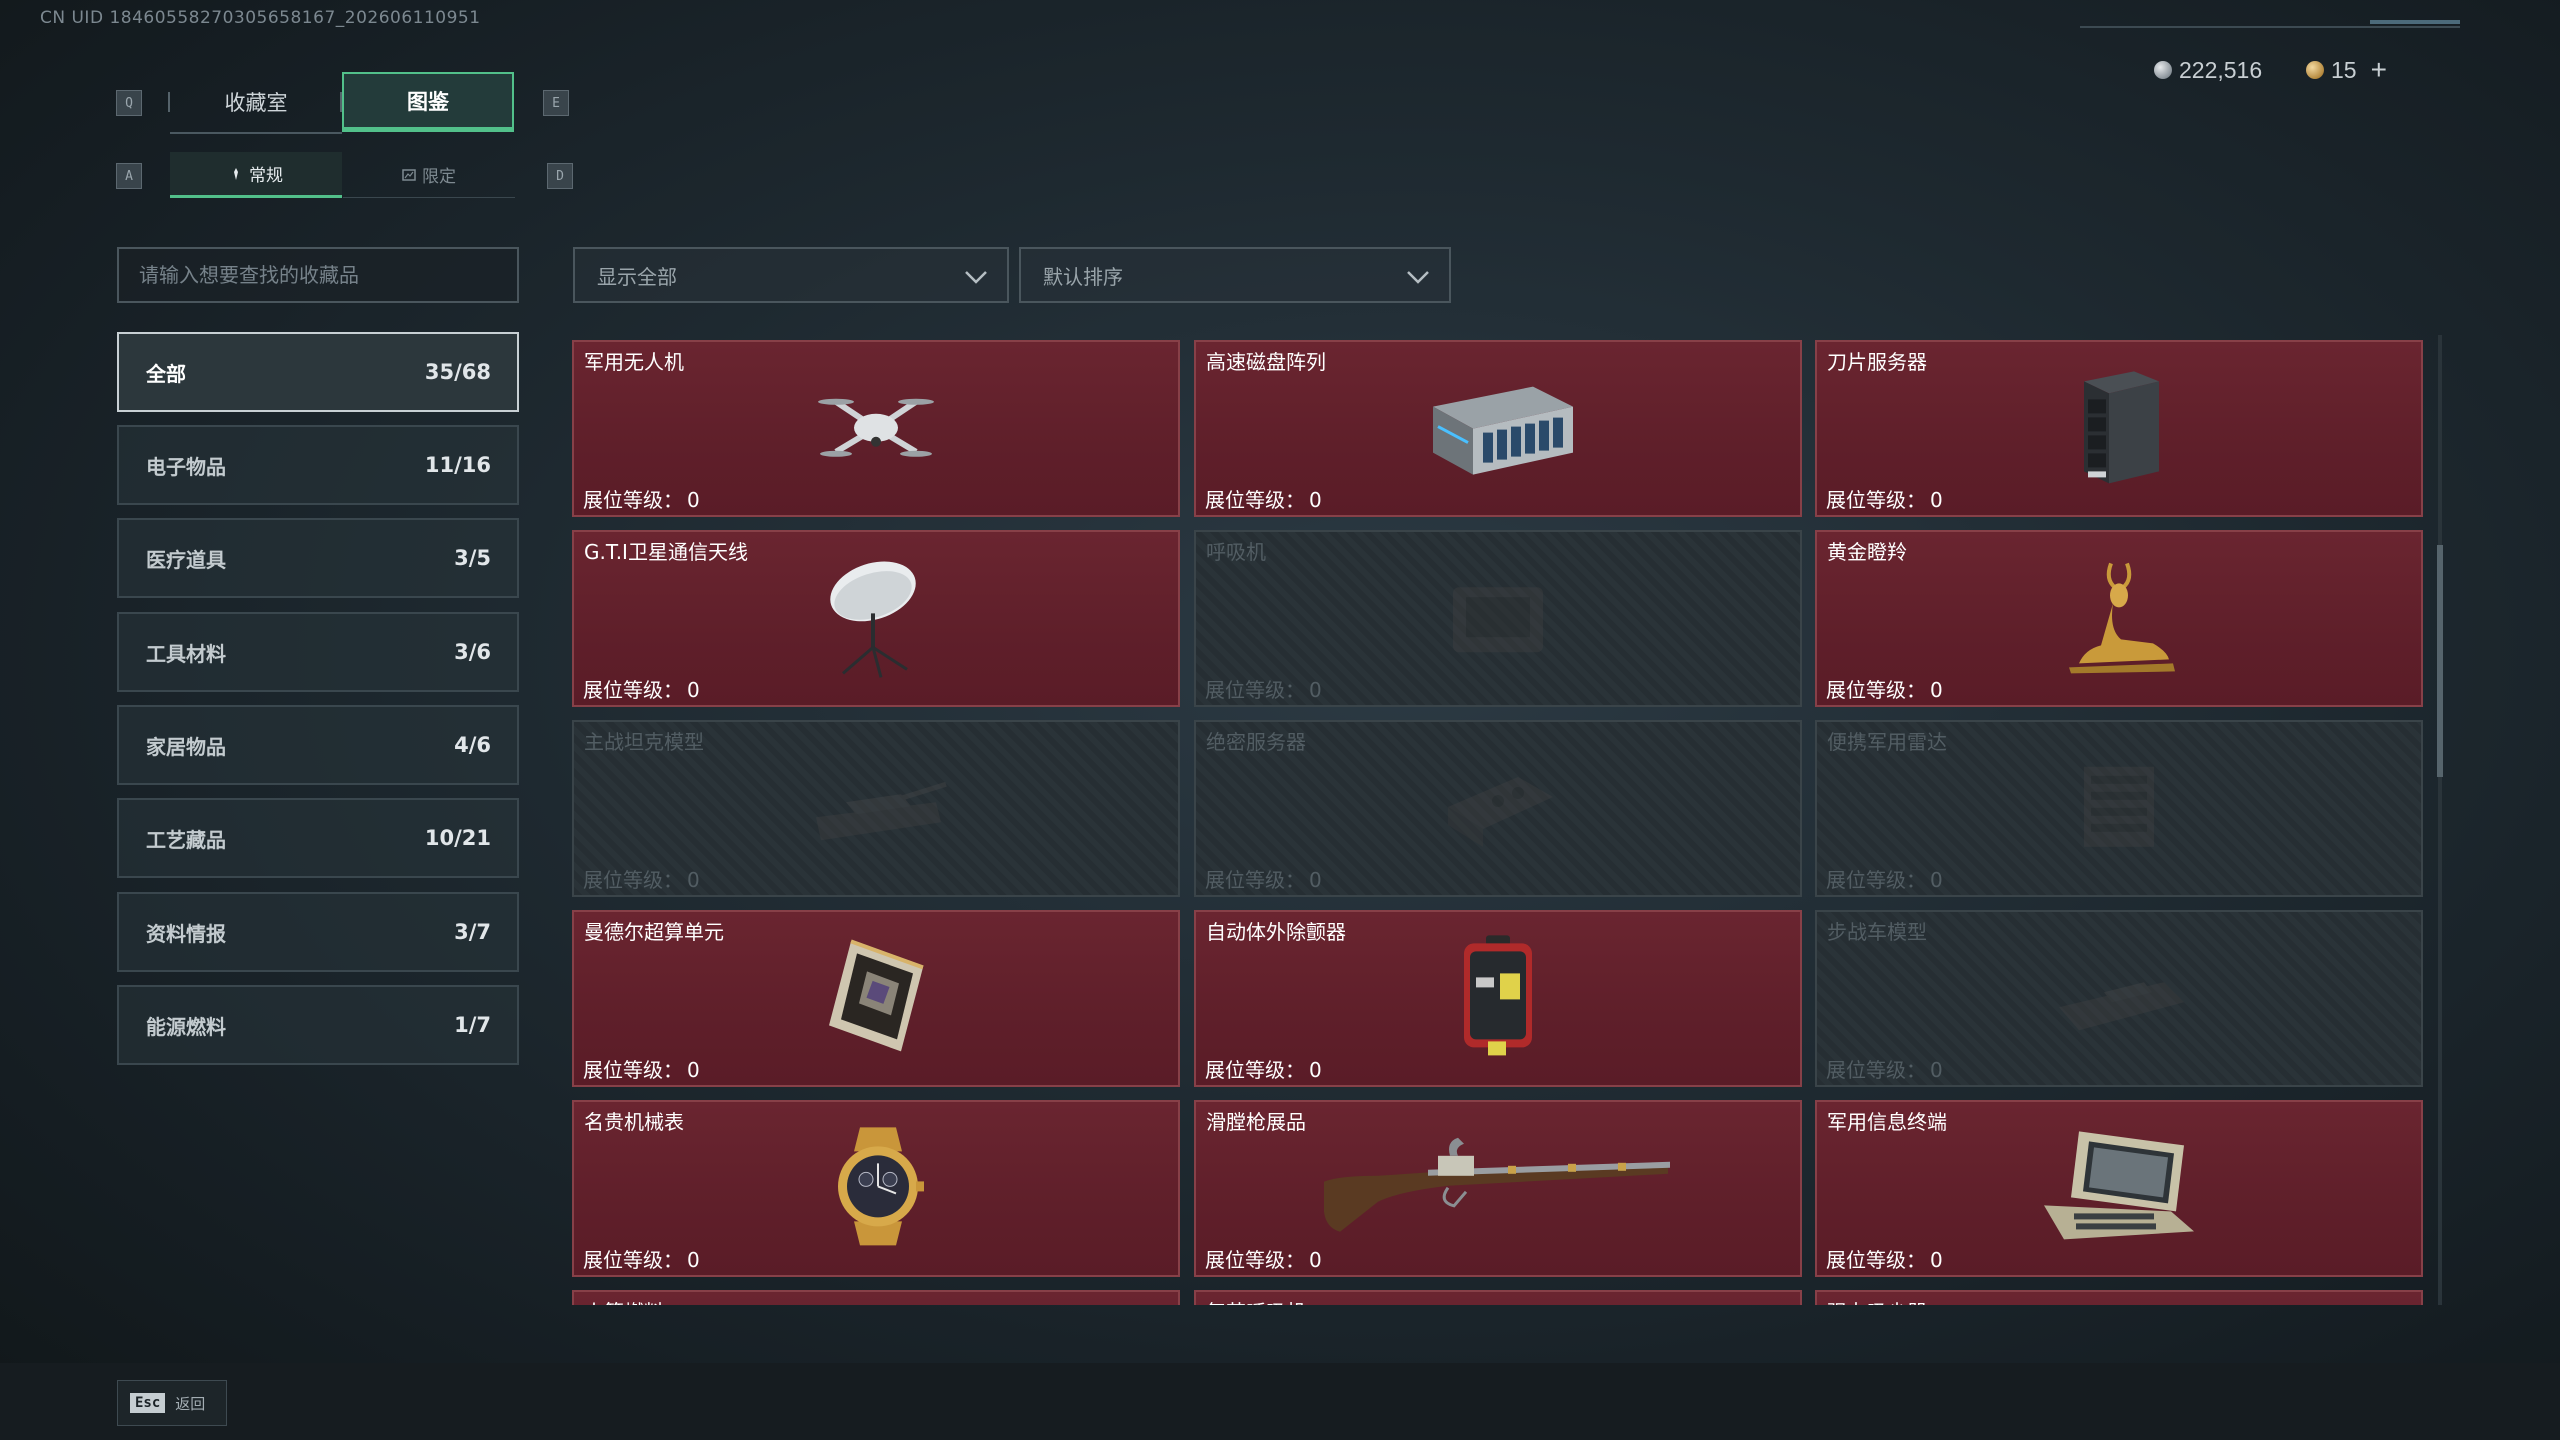 The image size is (2560, 1440). I want to click on item-card: 主战坦克模型 展位等级： 0, so click(876, 808).